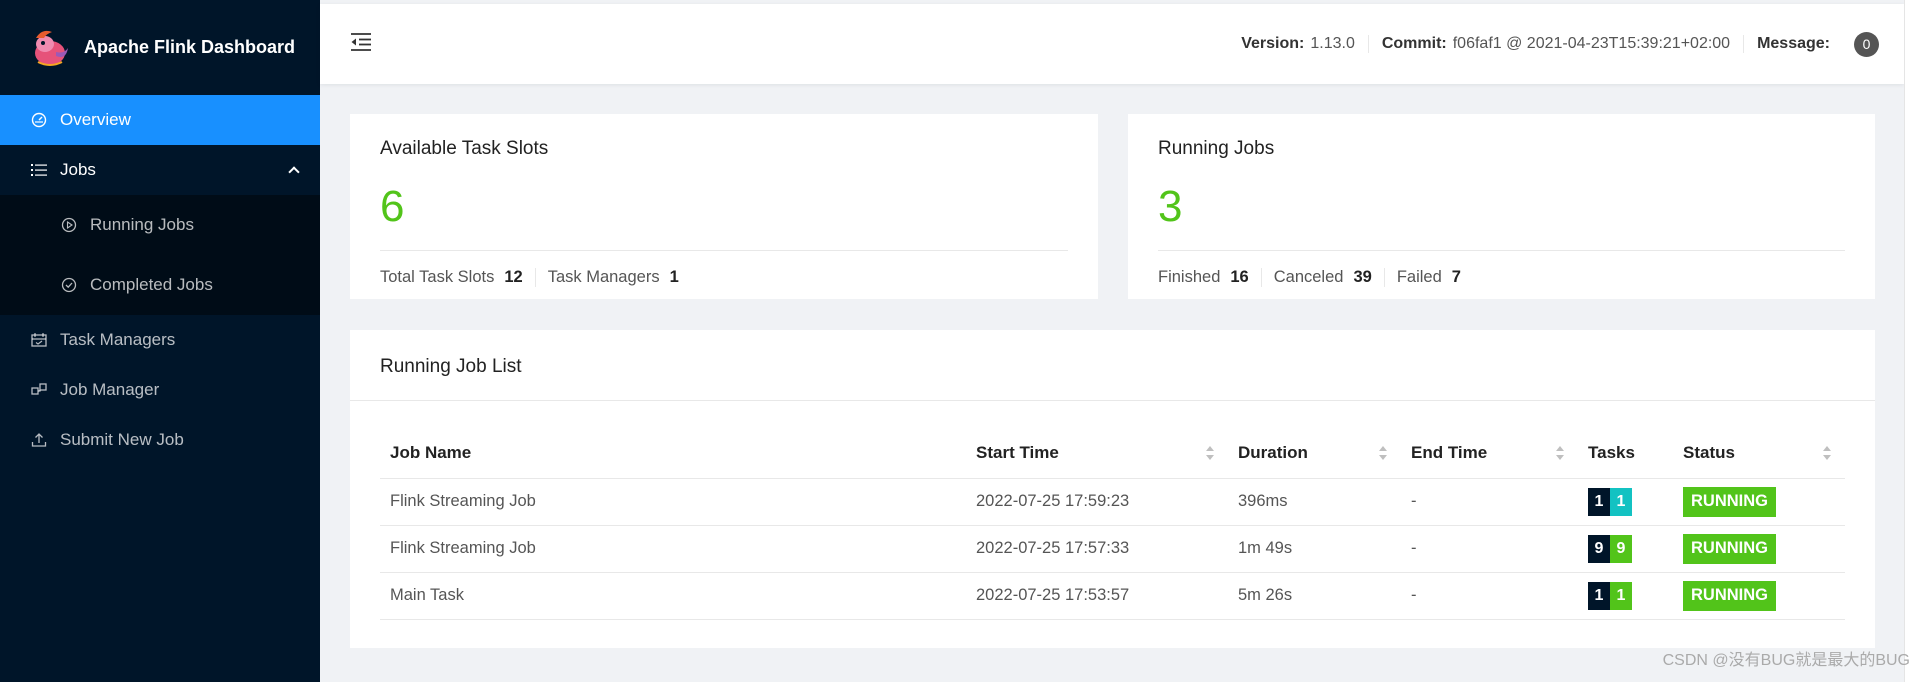  Describe the element at coordinates (1591, 43) in the screenshot. I see `commit-value: f06faf1 @ 2021-04-23T15:39:21+02:00` at that location.